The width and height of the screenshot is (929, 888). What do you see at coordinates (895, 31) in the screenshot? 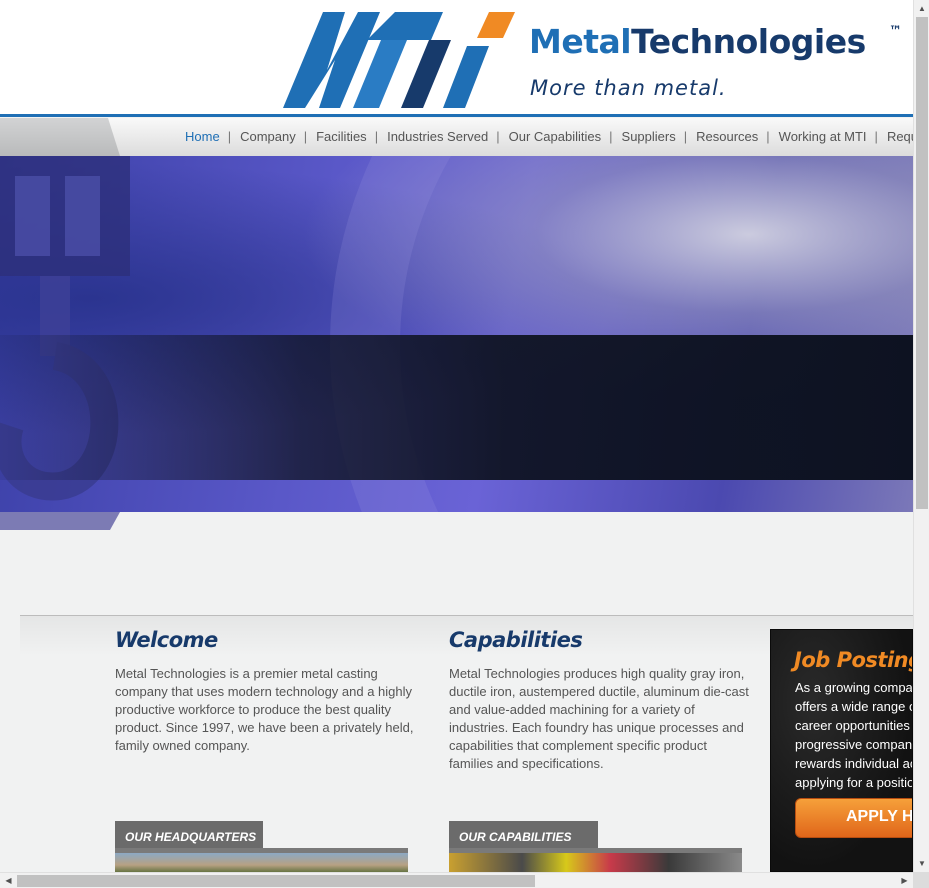
I see `trademark-symbol: ™` at bounding box center [895, 31].